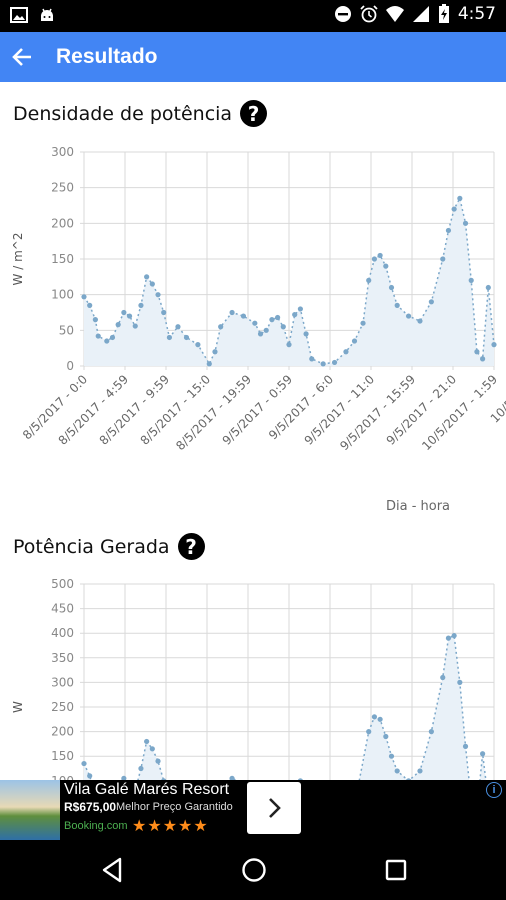 The width and height of the screenshot is (506, 900). What do you see at coordinates (174, 807) in the screenshot?
I see `ad-subtitle: Melhor Preço Garantido` at bounding box center [174, 807].